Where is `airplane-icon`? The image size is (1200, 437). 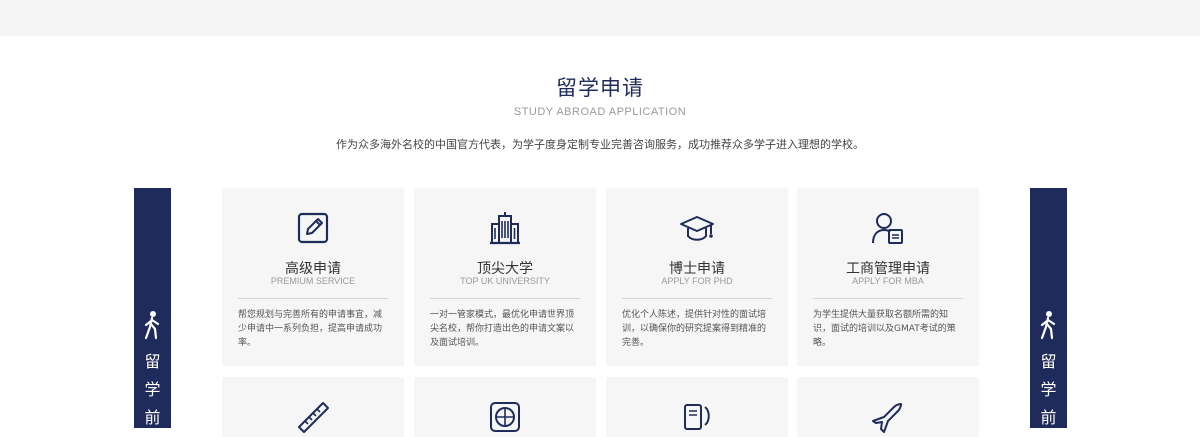 airplane-icon is located at coordinates (887, 418).